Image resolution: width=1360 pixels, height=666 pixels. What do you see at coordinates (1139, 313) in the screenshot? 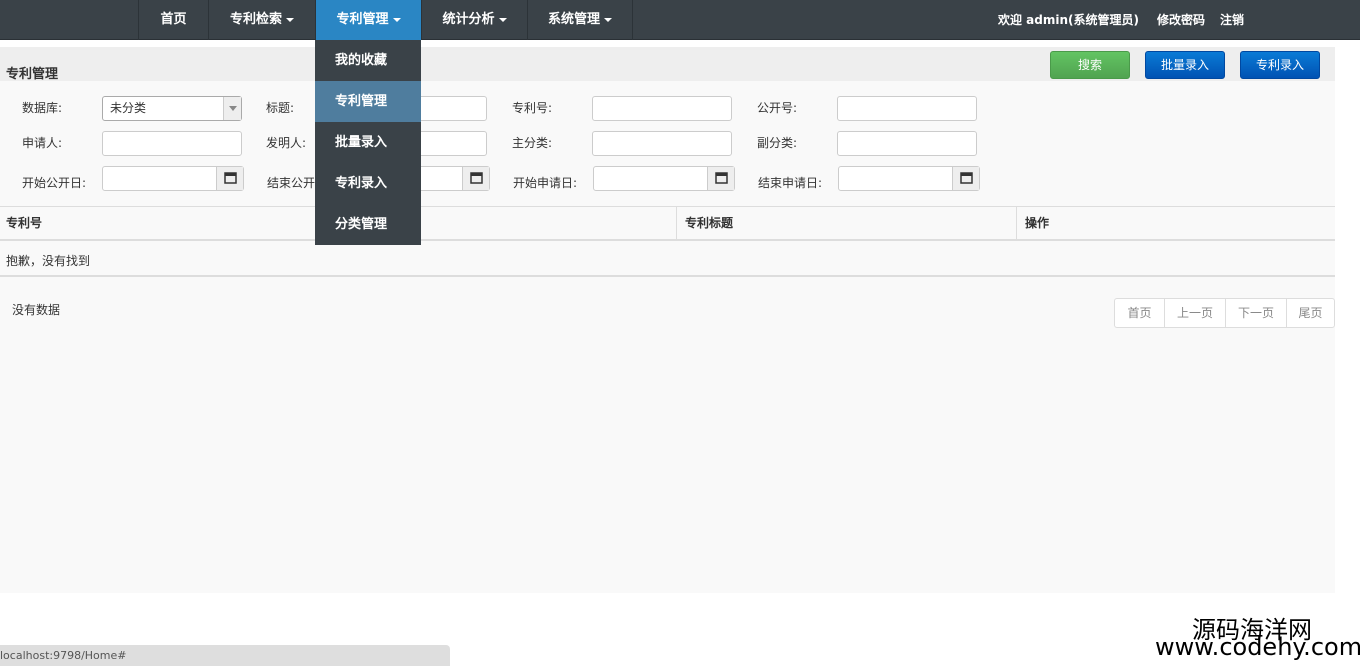
I see `first-page-button: 首页` at bounding box center [1139, 313].